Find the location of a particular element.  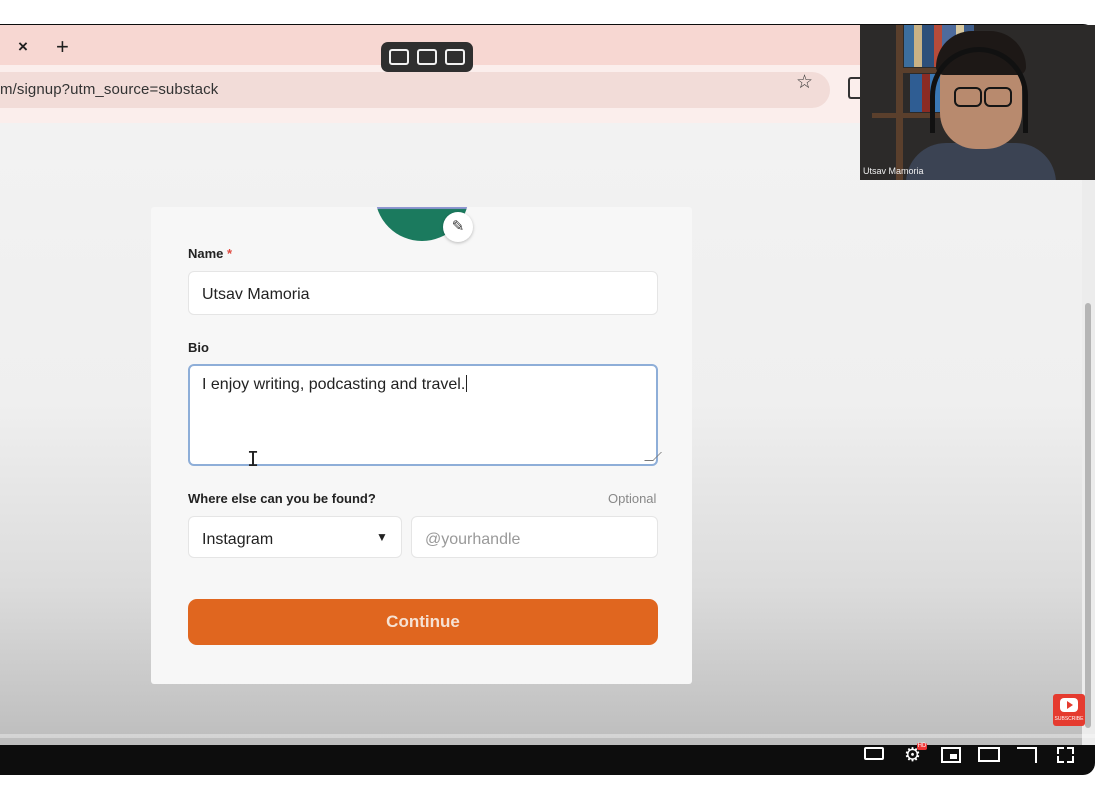

dropdown-arrow-icon: ▼ is located at coordinates (382, 537).